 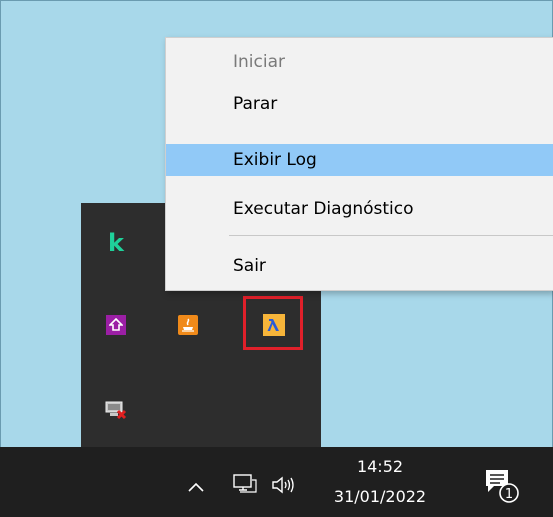 I want to click on highlight-box, so click(x=273, y=323).